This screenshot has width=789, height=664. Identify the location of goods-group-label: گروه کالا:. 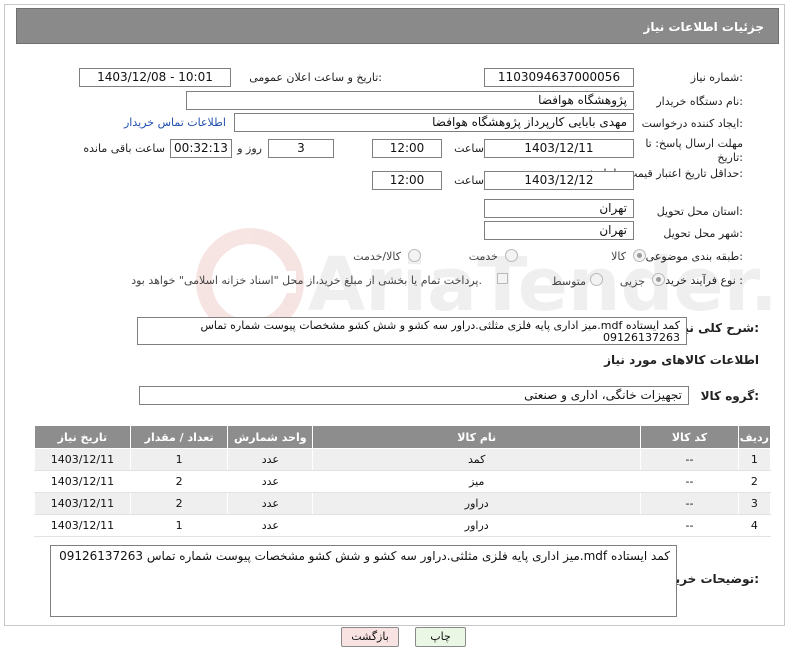
(729, 396).